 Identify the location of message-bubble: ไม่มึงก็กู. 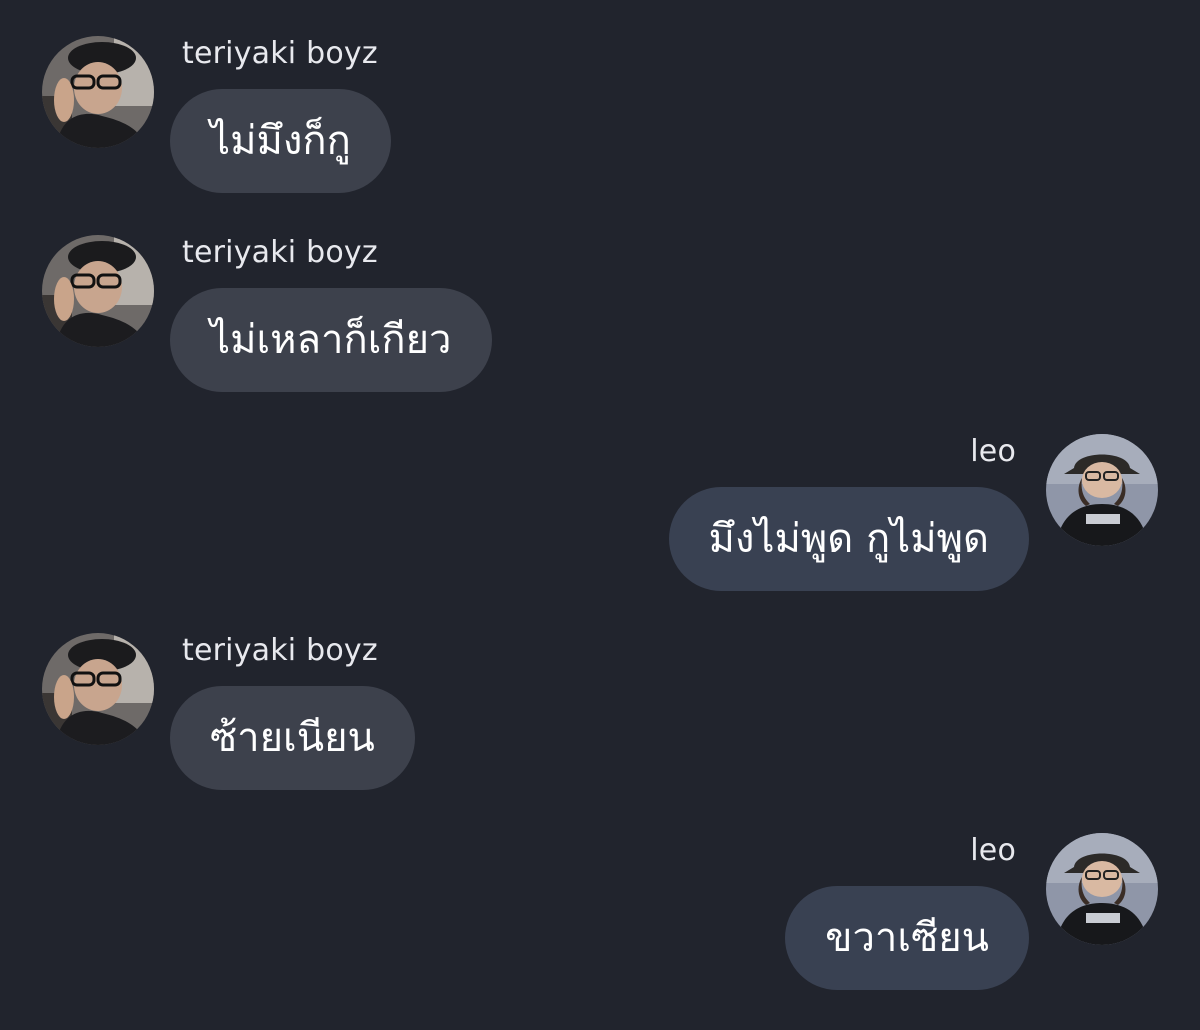
(280, 141).